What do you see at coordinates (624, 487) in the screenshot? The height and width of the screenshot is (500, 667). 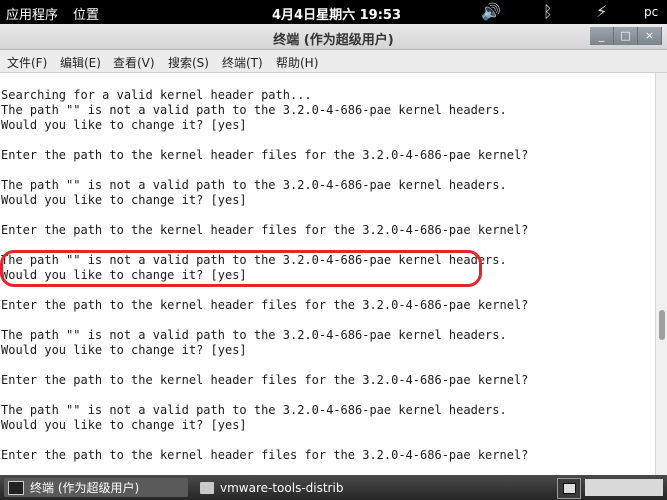 I see `workspace-switcher` at bounding box center [624, 487].